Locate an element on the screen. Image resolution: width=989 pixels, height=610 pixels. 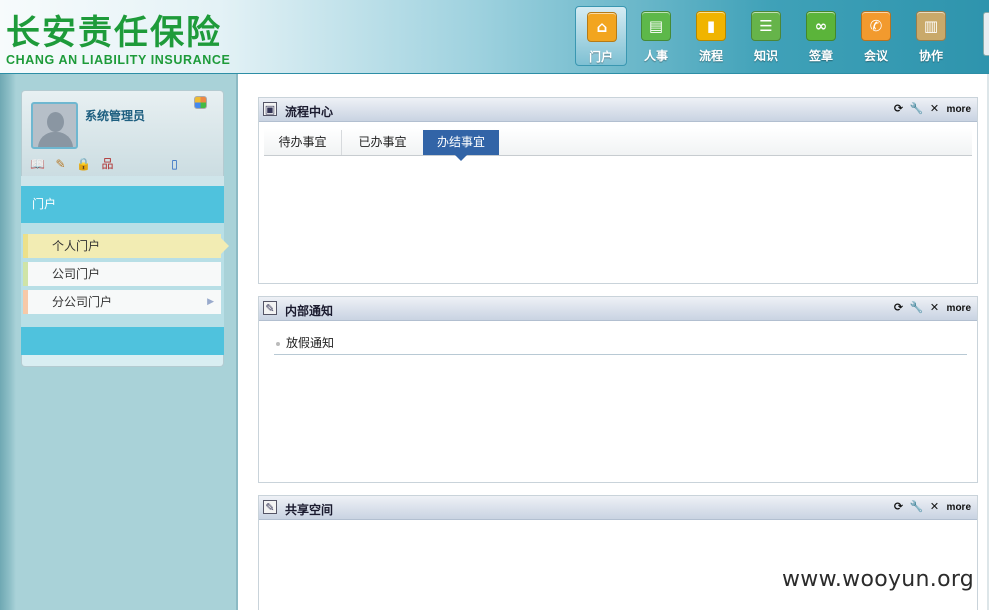
mobile-icon: ▯ is located at coordinates (174, 164).